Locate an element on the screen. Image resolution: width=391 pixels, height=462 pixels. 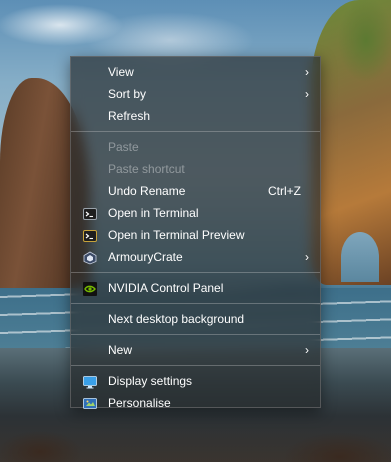
menu-item-label: Paste shortcut is located at coordinates (146, 169).